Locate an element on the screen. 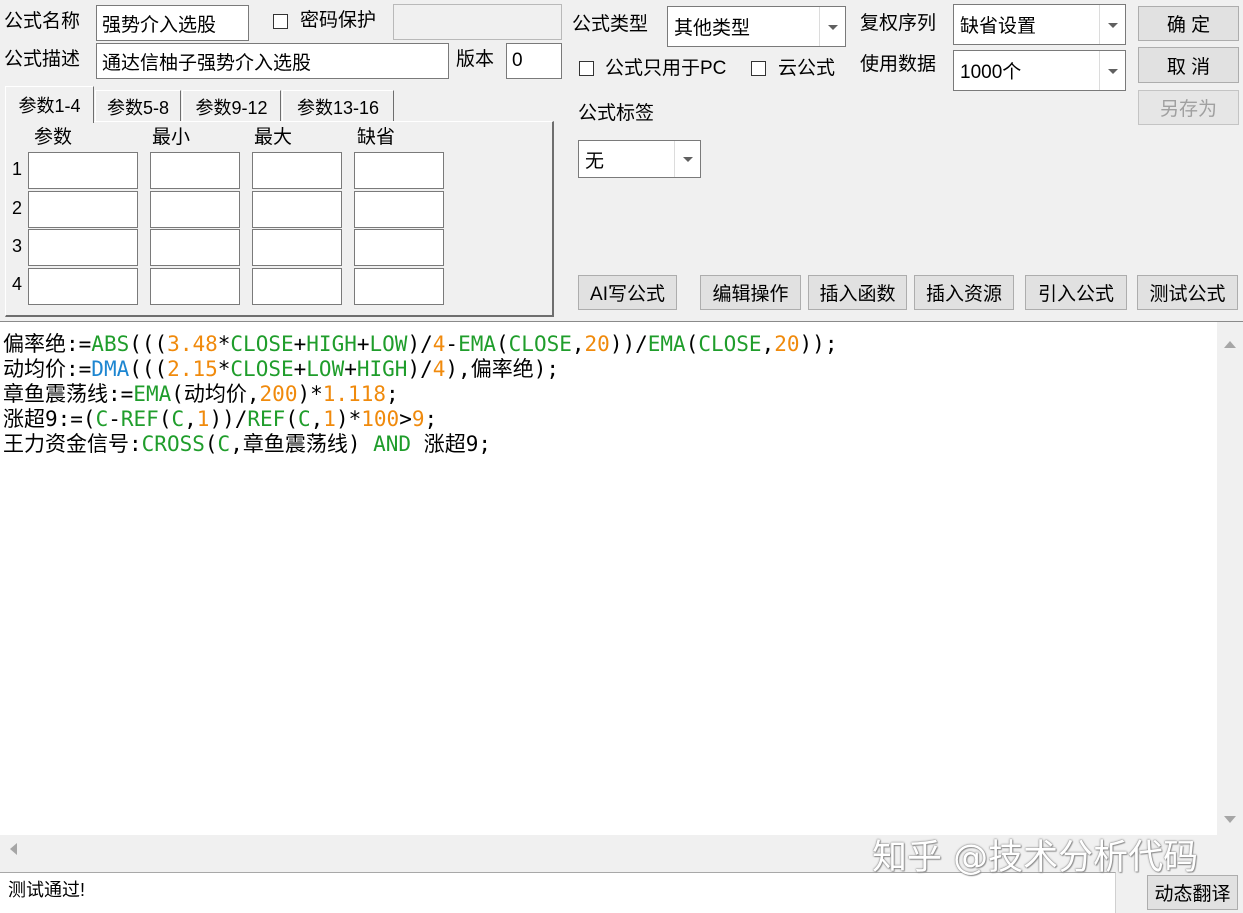 Image resolution: width=1243 pixels, height=913 pixels. code-token: (动均价, is located at coordinates (215, 394).